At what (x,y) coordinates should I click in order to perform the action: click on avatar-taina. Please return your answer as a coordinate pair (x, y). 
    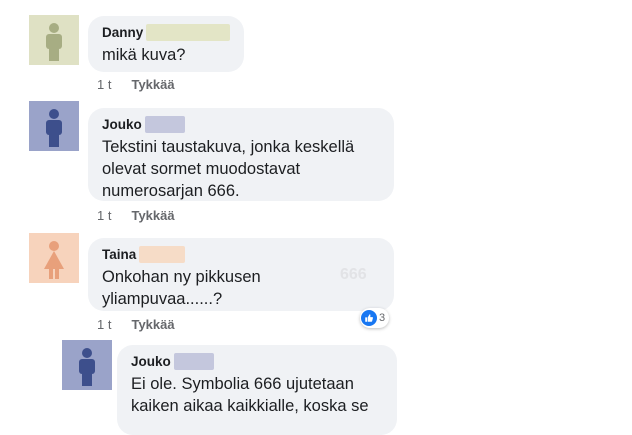
    Looking at the image, I should click on (54, 258).